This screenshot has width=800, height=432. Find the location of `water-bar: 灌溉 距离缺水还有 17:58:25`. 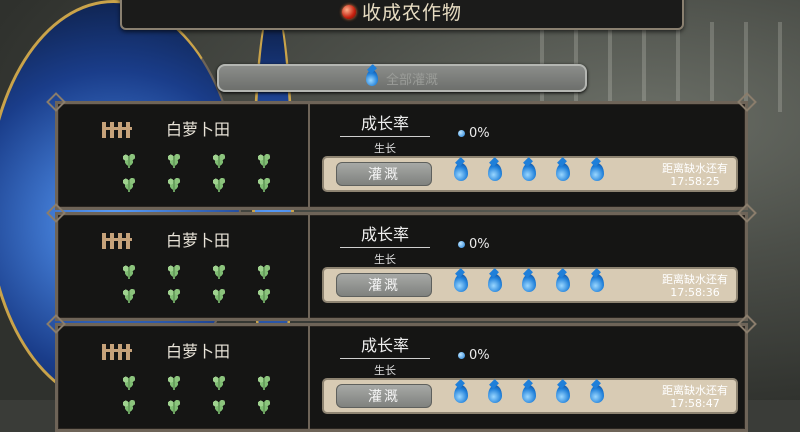

water-bar: 灌溉 距离缺水还有 17:58:25 is located at coordinates (530, 174).